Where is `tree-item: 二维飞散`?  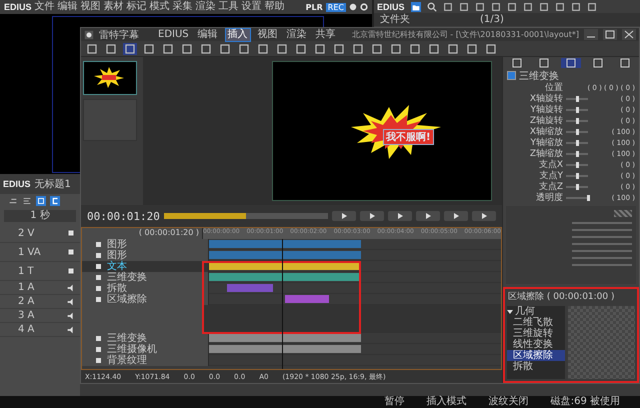 tree-item: 二维飞散 is located at coordinates (536, 322).